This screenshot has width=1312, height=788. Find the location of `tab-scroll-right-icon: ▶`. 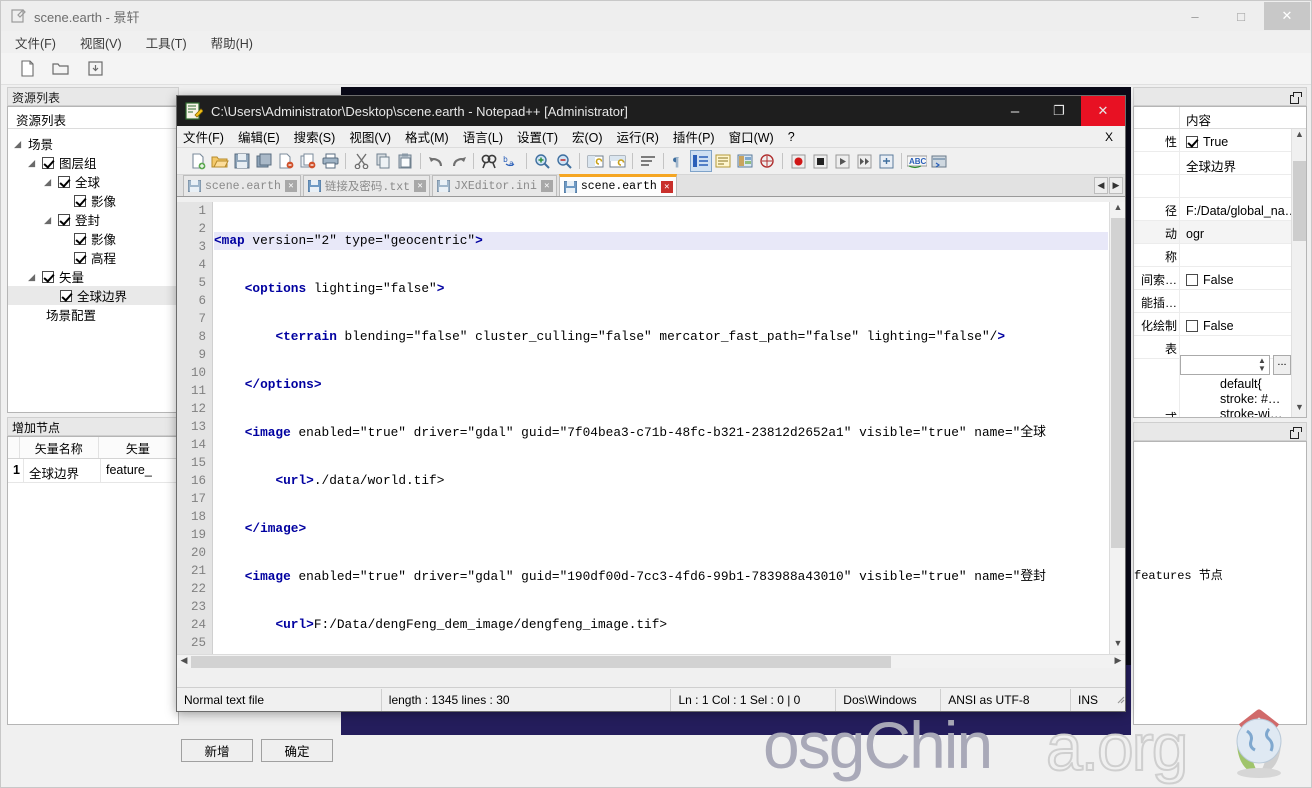

tab-scroll-right-icon: ▶ is located at coordinates (1116, 185).